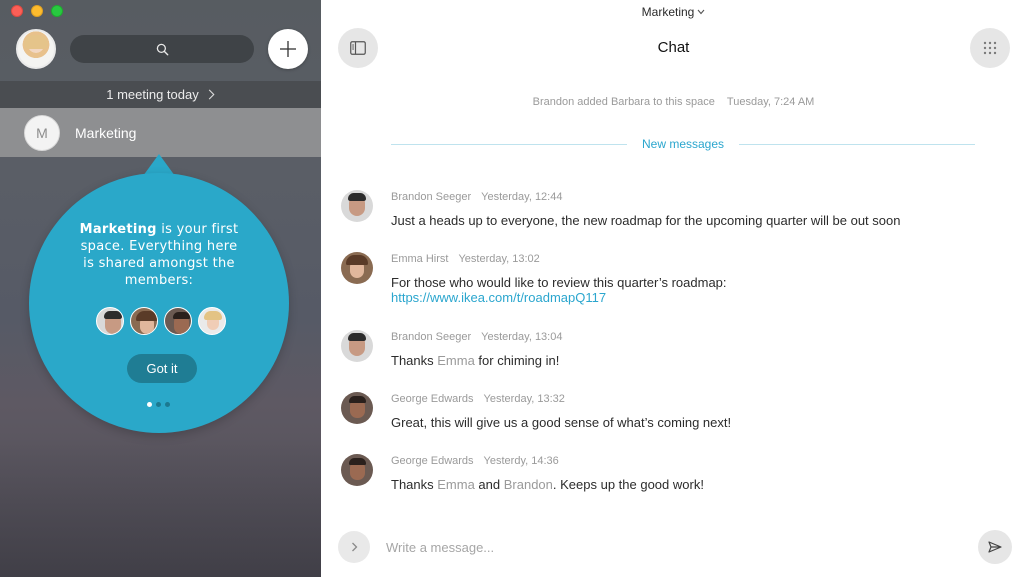 This screenshot has height=577, width=1026. Describe the element at coordinates (673, 47) in the screenshot. I see `page-title: Chat` at that location.